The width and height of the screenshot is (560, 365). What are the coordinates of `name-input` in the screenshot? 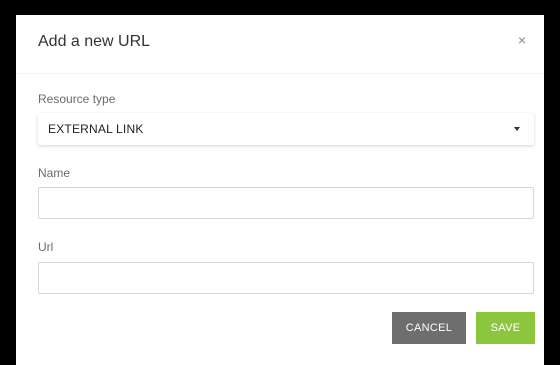 It's located at (286, 203).